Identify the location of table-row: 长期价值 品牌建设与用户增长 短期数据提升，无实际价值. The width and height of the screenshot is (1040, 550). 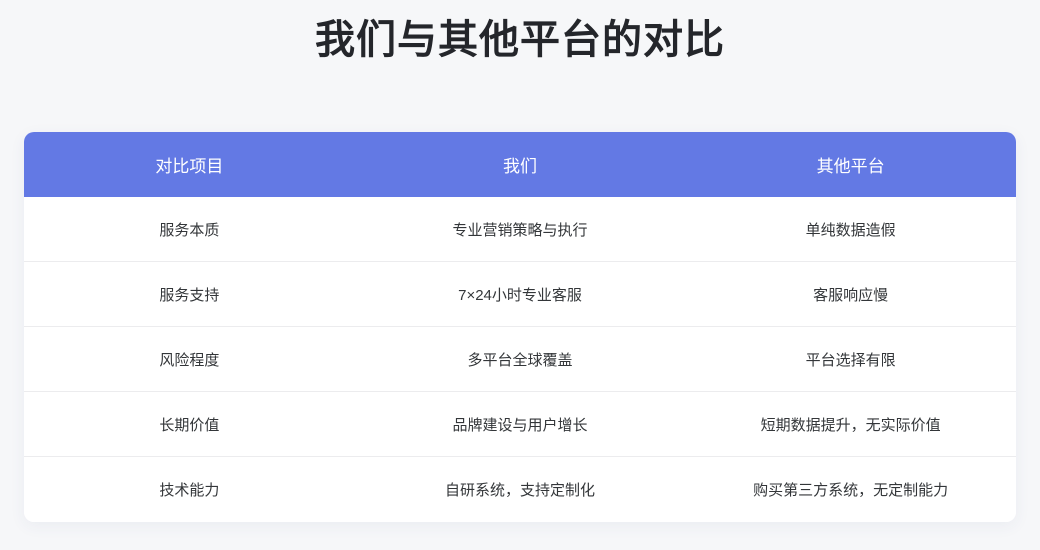
(520, 424).